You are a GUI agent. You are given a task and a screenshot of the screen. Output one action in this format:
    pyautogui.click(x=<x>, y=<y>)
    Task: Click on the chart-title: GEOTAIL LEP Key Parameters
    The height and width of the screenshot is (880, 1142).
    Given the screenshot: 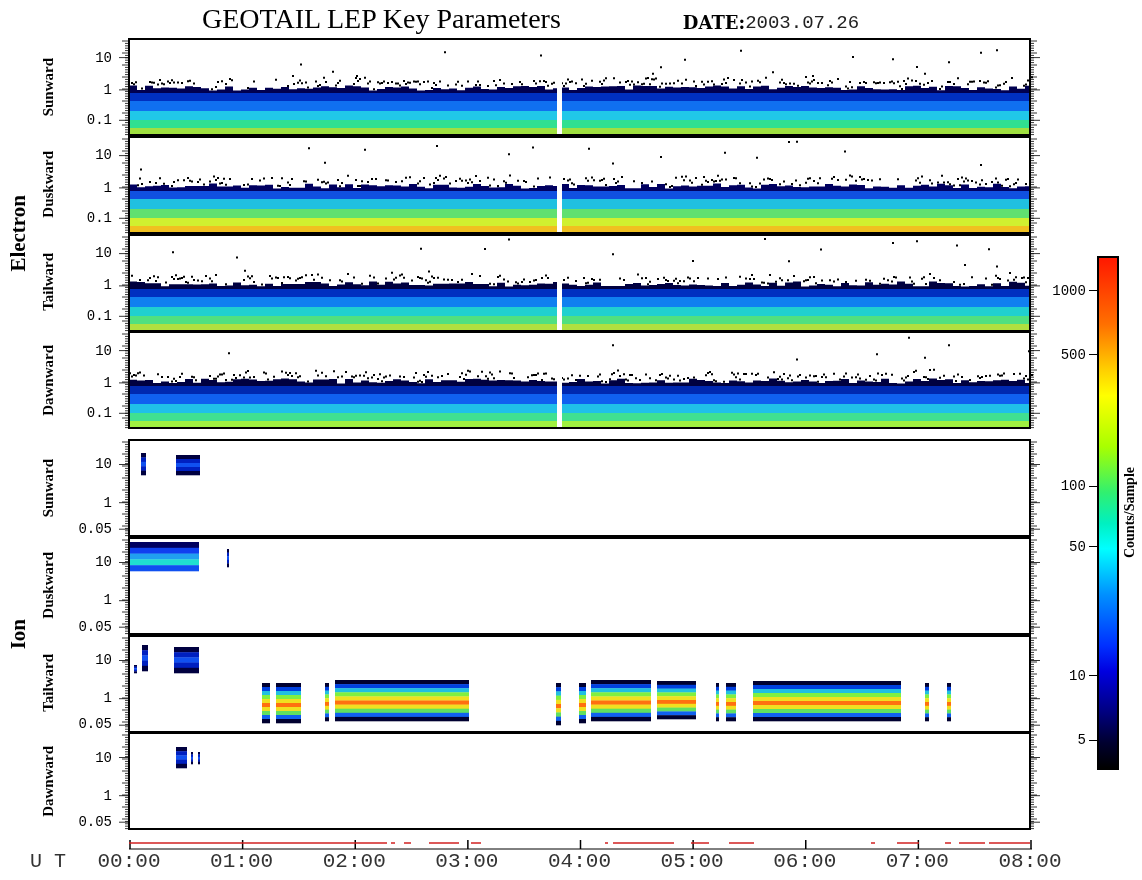 What is the action you would take?
    pyautogui.click(x=381, y=19)
    